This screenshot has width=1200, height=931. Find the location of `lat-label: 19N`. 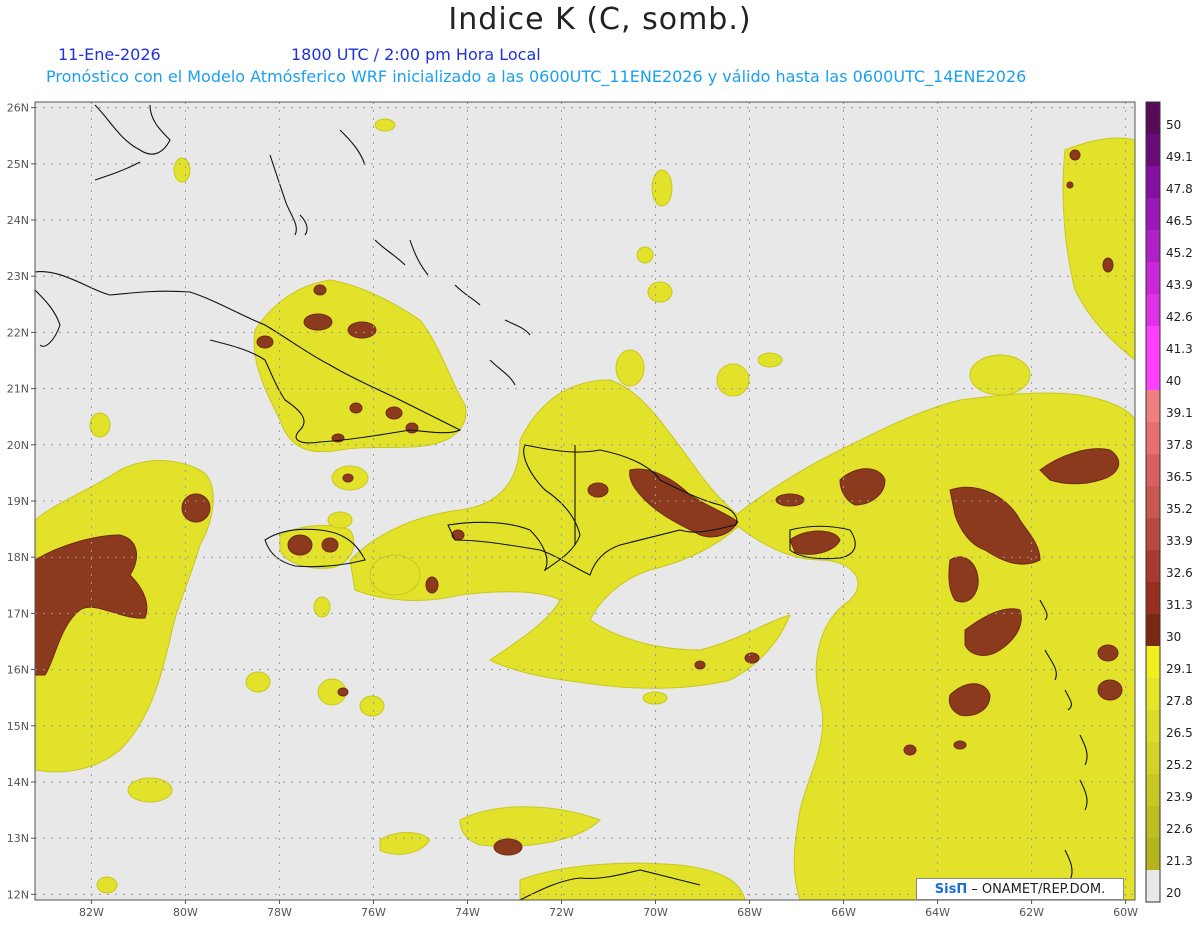

lat-label: 19N is located at coordinates (18, 501).